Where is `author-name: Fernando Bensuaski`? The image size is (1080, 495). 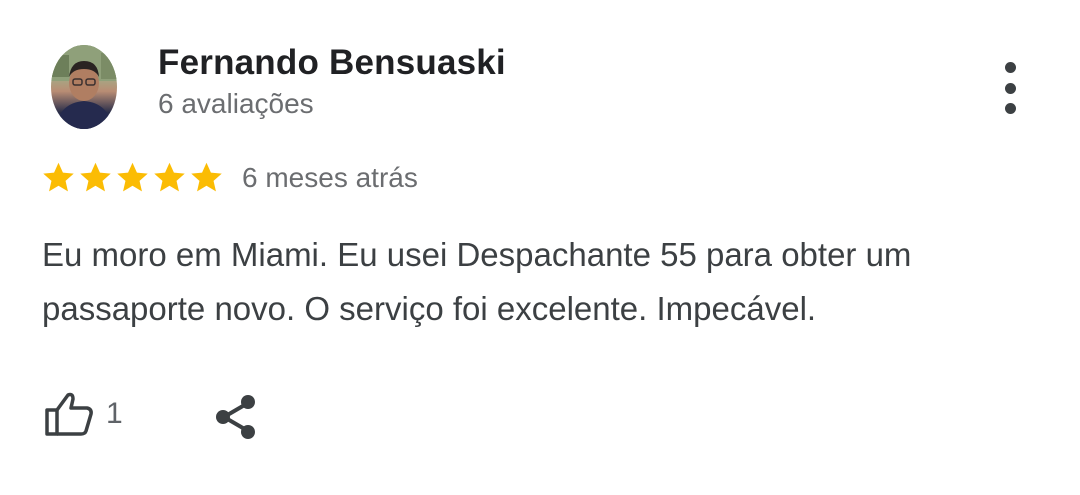 author-name: Fernando Bensuaski is located at coordinates (332, 63).